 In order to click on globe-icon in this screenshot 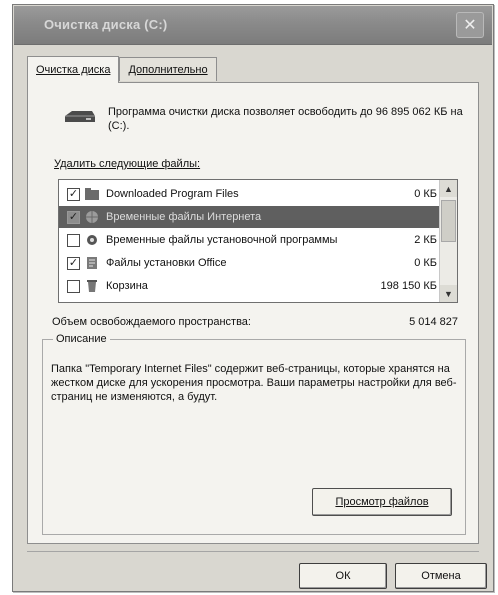, I will do `click(92, 217)`.